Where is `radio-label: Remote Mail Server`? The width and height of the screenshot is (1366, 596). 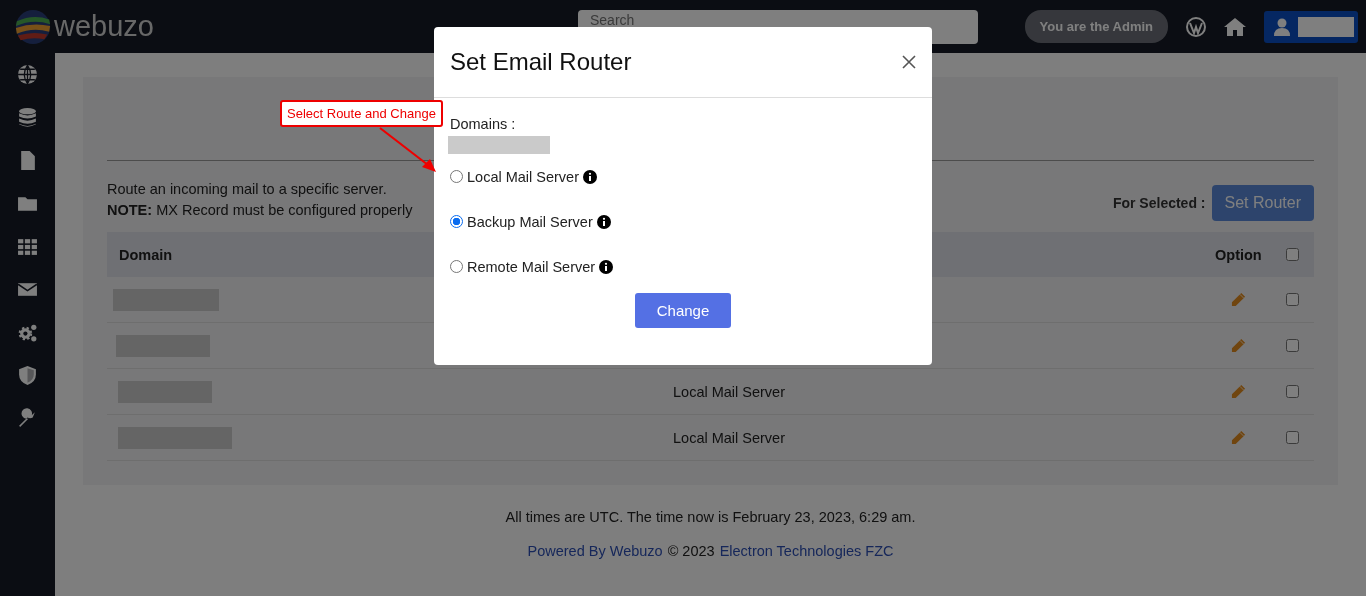 radio-label: Remote Mail Server is located at coordinates (531, 266).